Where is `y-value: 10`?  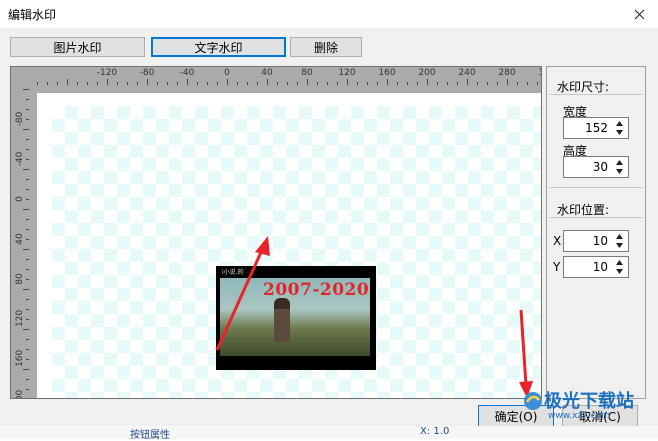 y-value: 10 is located at coordinates (600, 267).